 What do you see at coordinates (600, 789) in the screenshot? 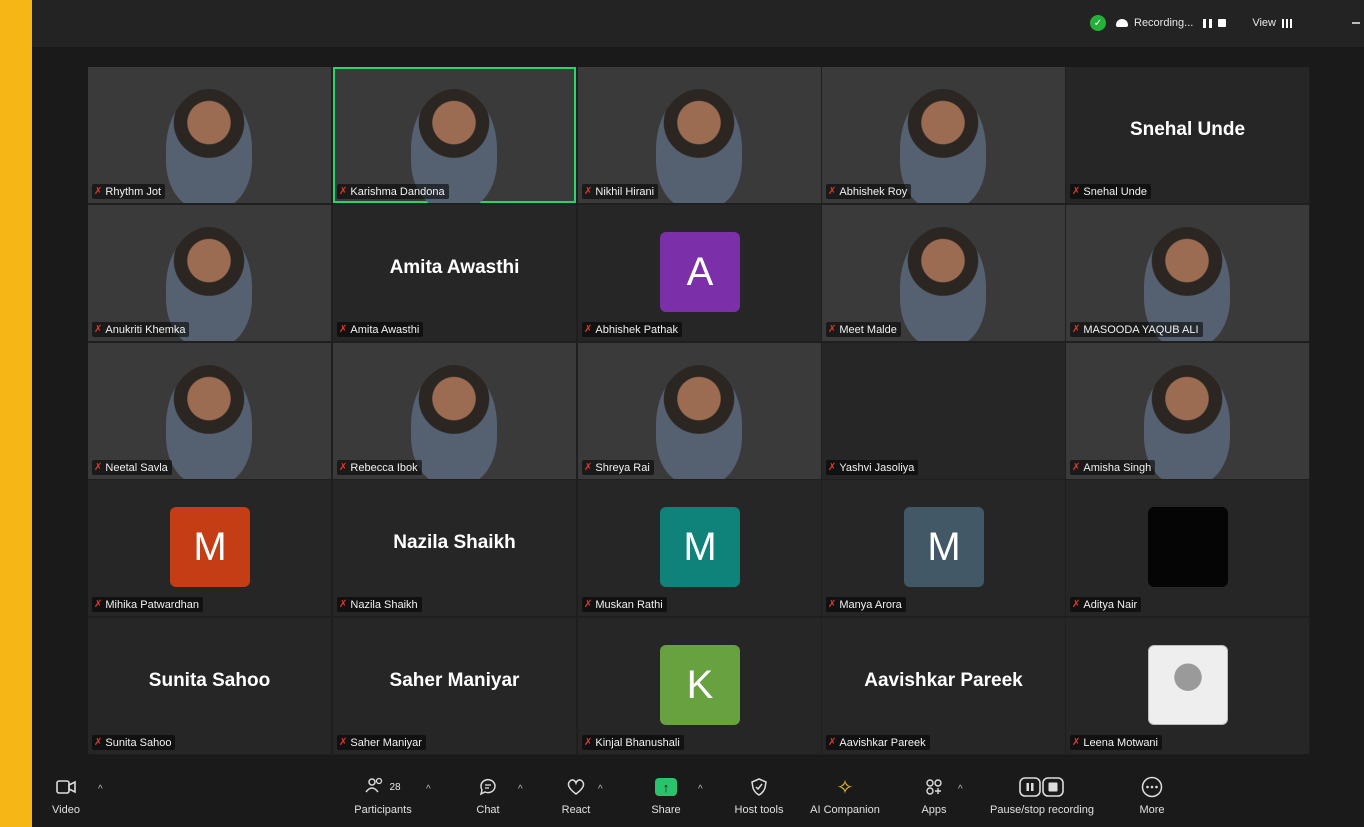
I see `react-options-chevron-icon: ^` at bounding box center [600, 789].